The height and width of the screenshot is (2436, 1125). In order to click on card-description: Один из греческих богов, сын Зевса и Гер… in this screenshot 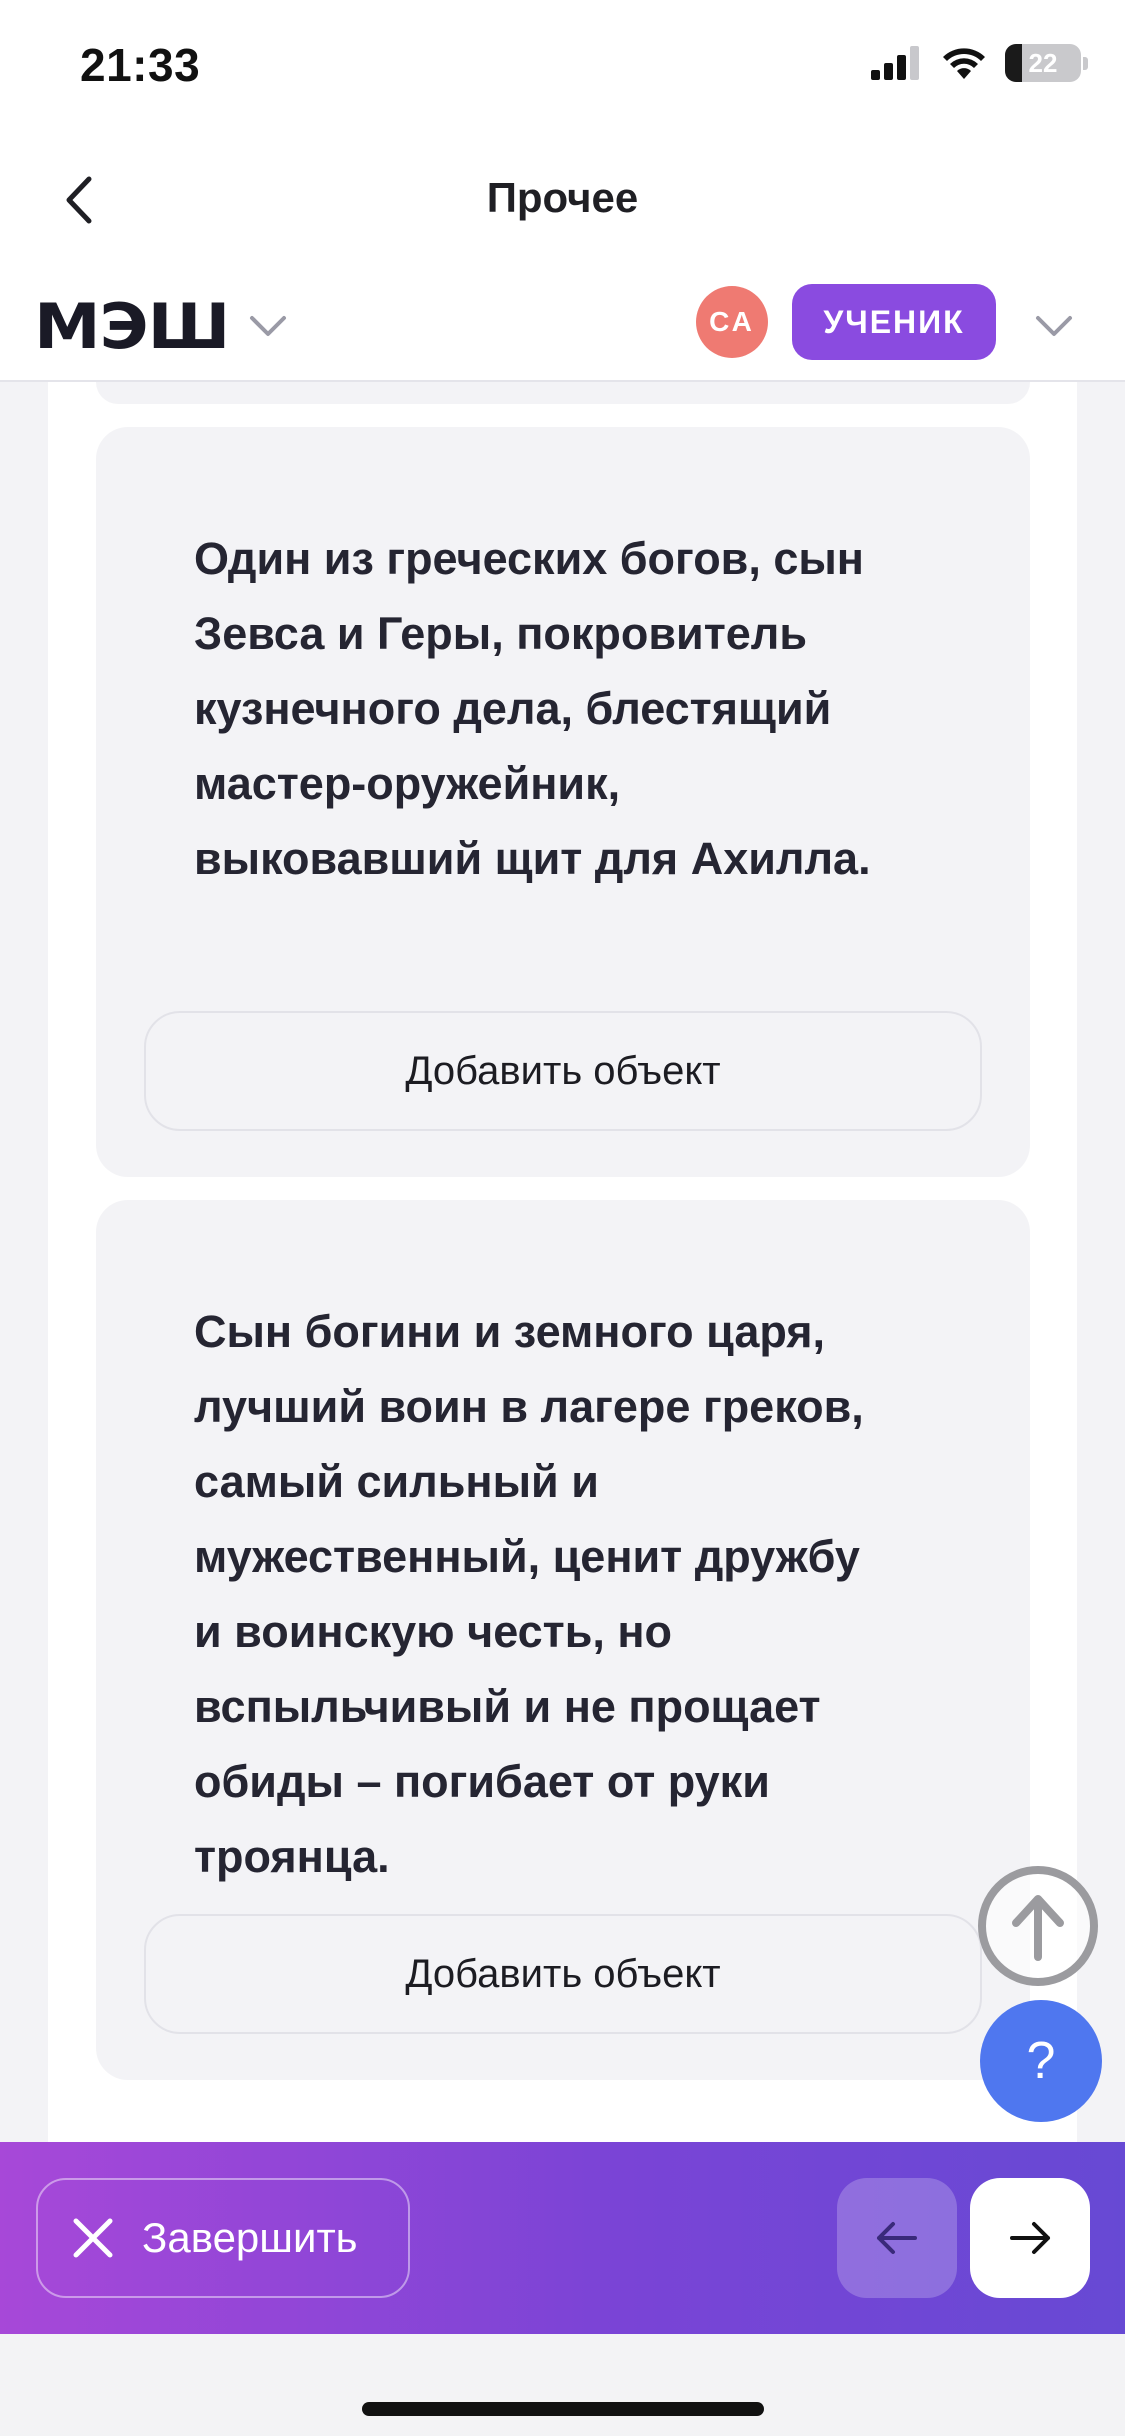, I will do `click(532, 708)`.